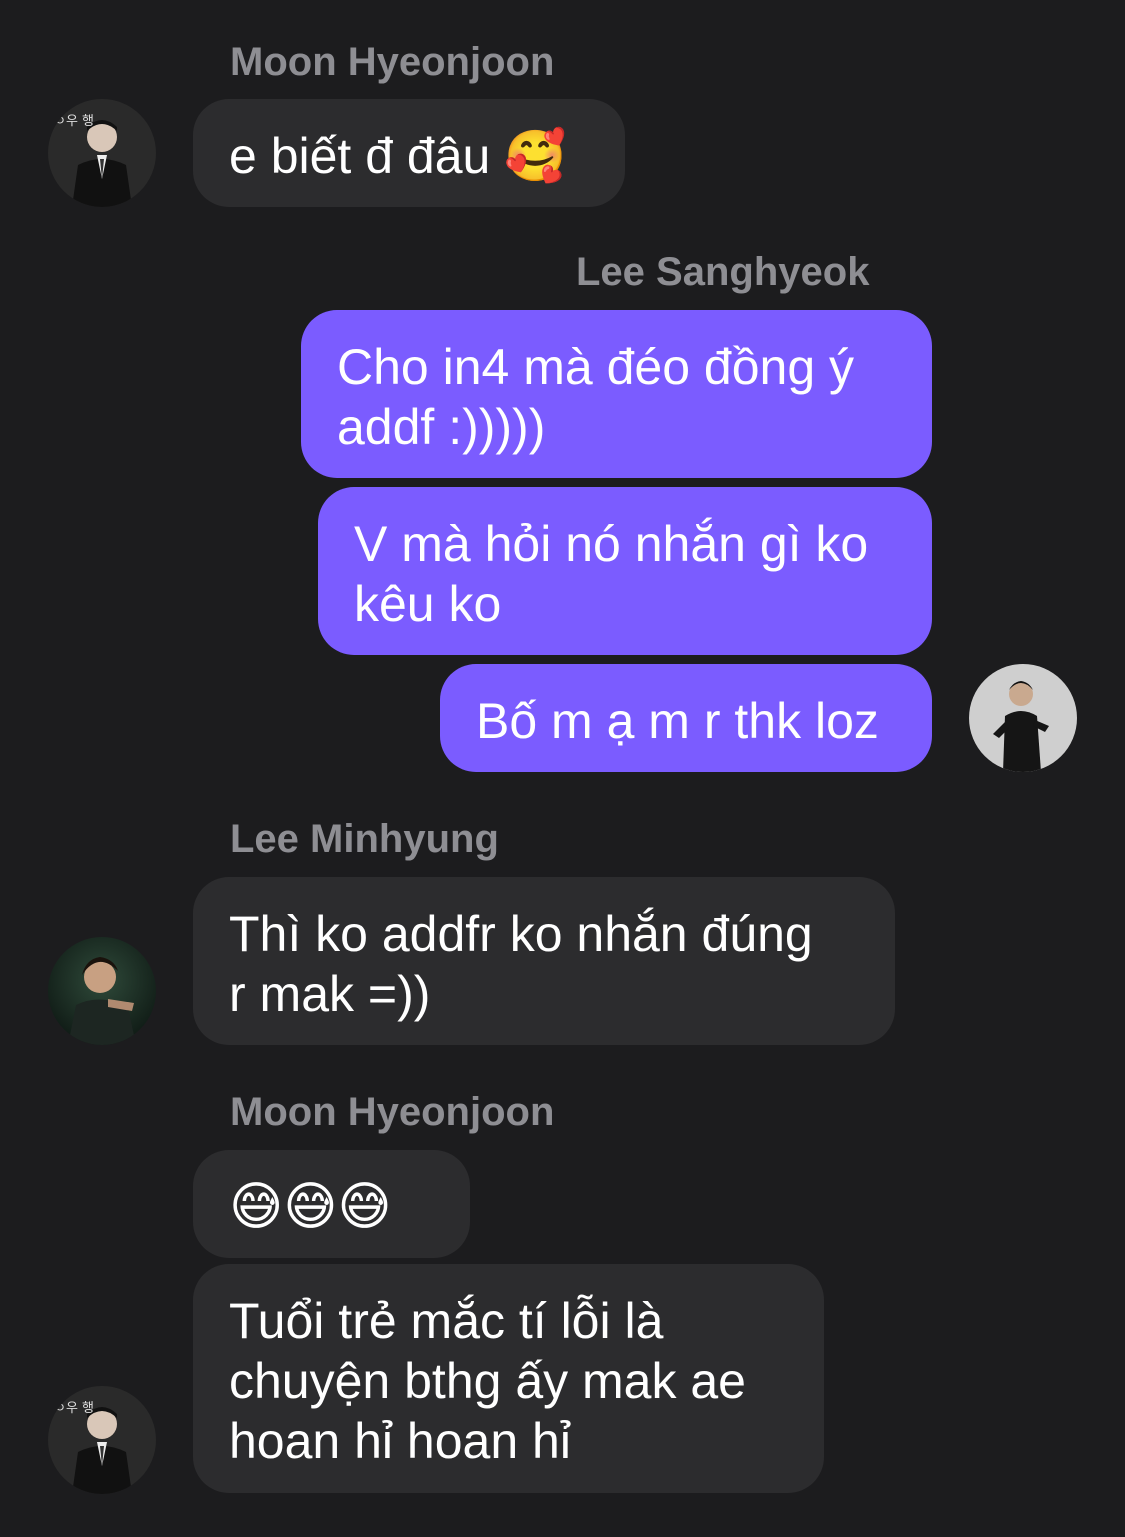  What do you see at coordinates (102, 991) in the screenshot?
I see `avatar-lee-minhyung` at bounding box center [102, 991].